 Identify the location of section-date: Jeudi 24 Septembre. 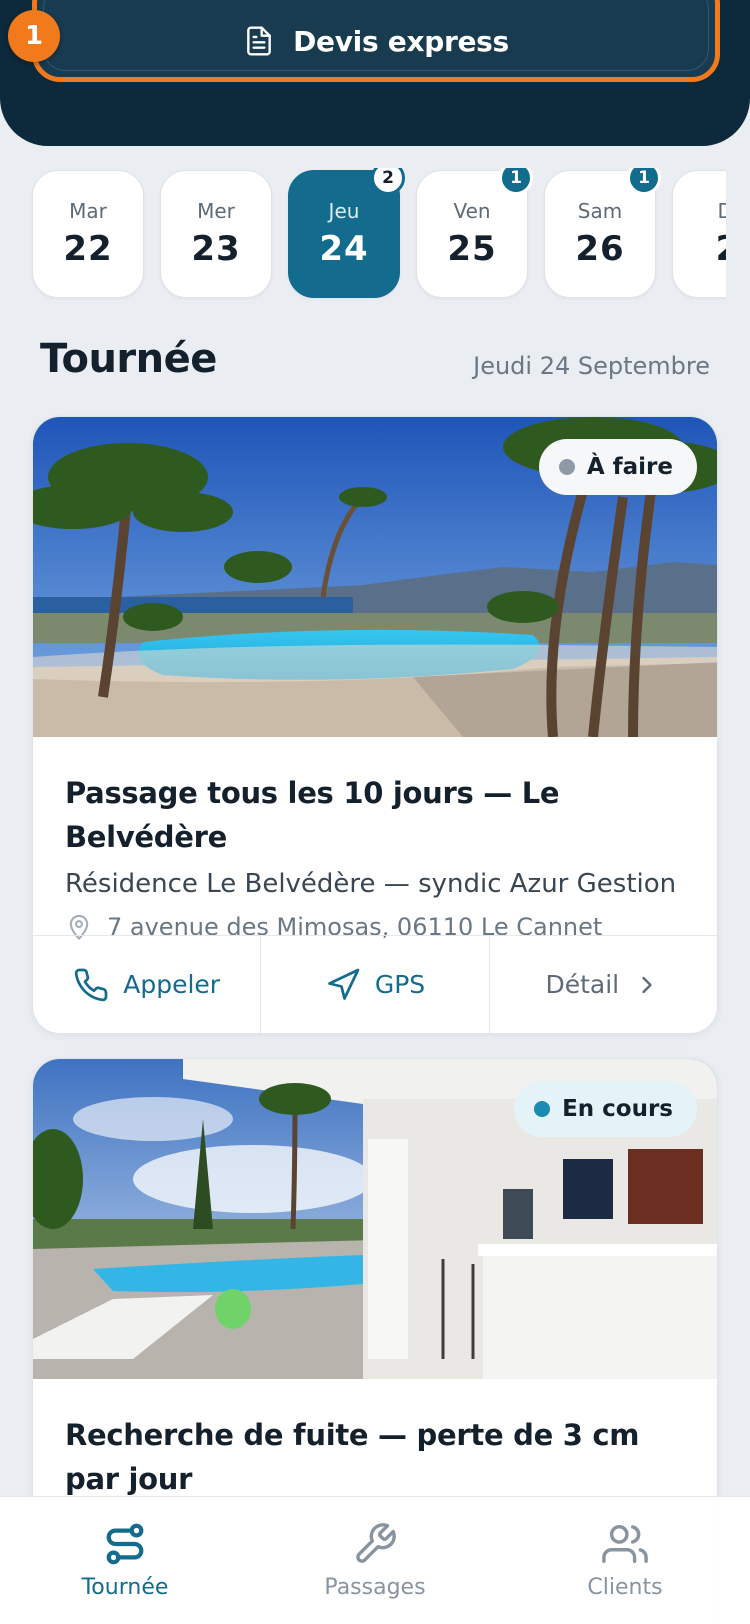
(591, 366).